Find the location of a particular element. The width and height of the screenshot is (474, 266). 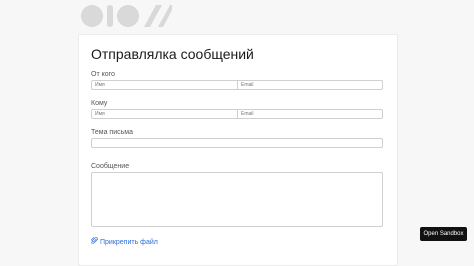

attach-file-label: Прикрепить файл is located at coordinates (129, 242).